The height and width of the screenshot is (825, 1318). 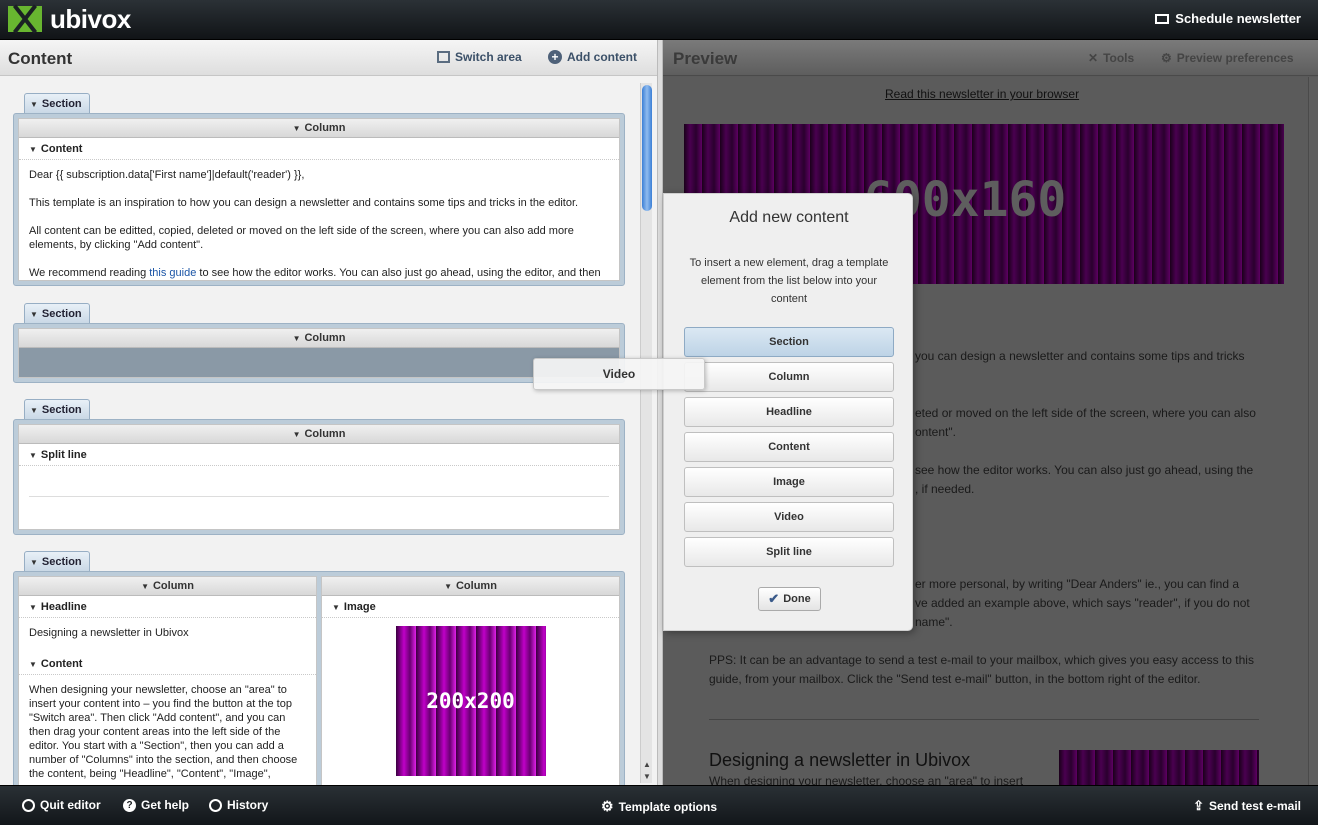 What do you see at coordinates (63, 607) in the screenshot?
I see `element-label: Headline` at bounding box center [63, 607].